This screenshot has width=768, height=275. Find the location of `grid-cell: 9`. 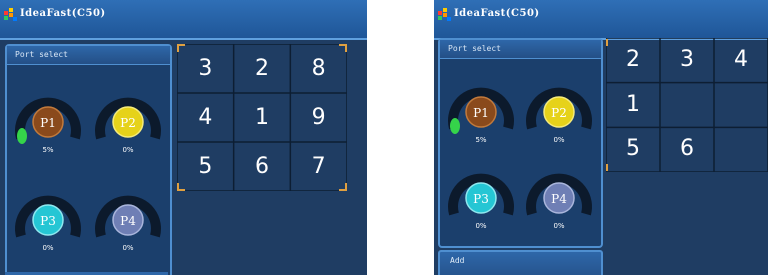

grid-cell: 9 is located at coordinates (318, 117).